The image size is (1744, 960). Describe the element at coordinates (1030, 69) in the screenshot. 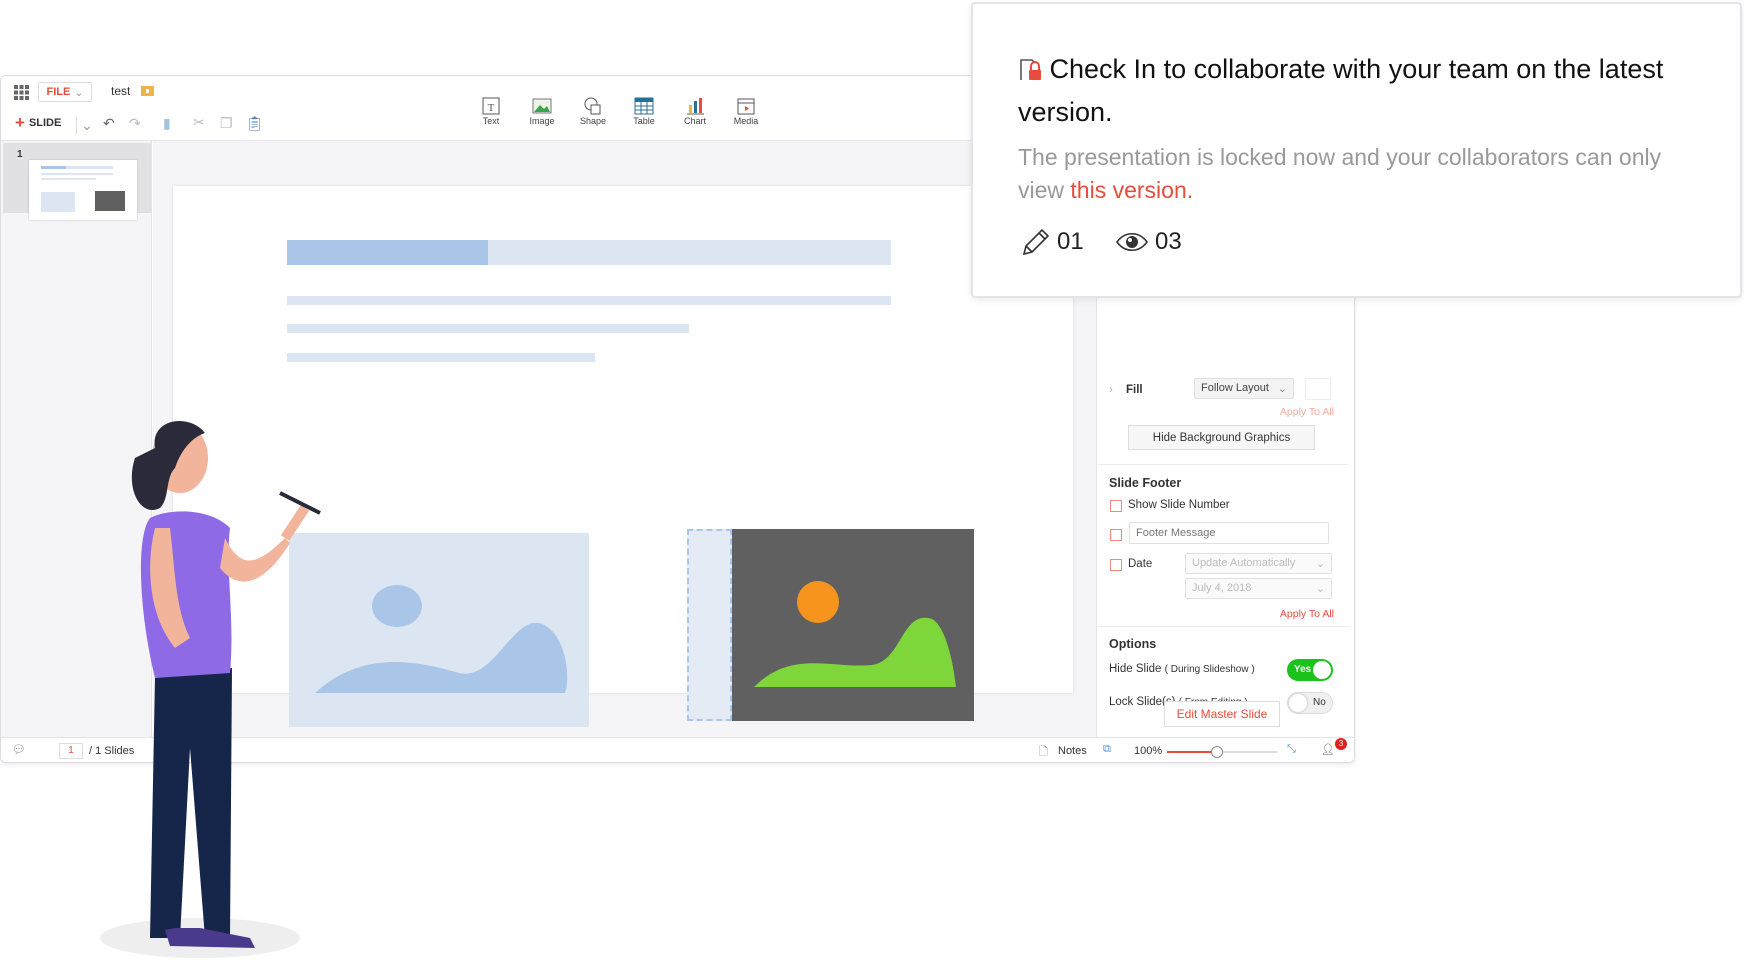

I see `lock-file-icon` at that location.